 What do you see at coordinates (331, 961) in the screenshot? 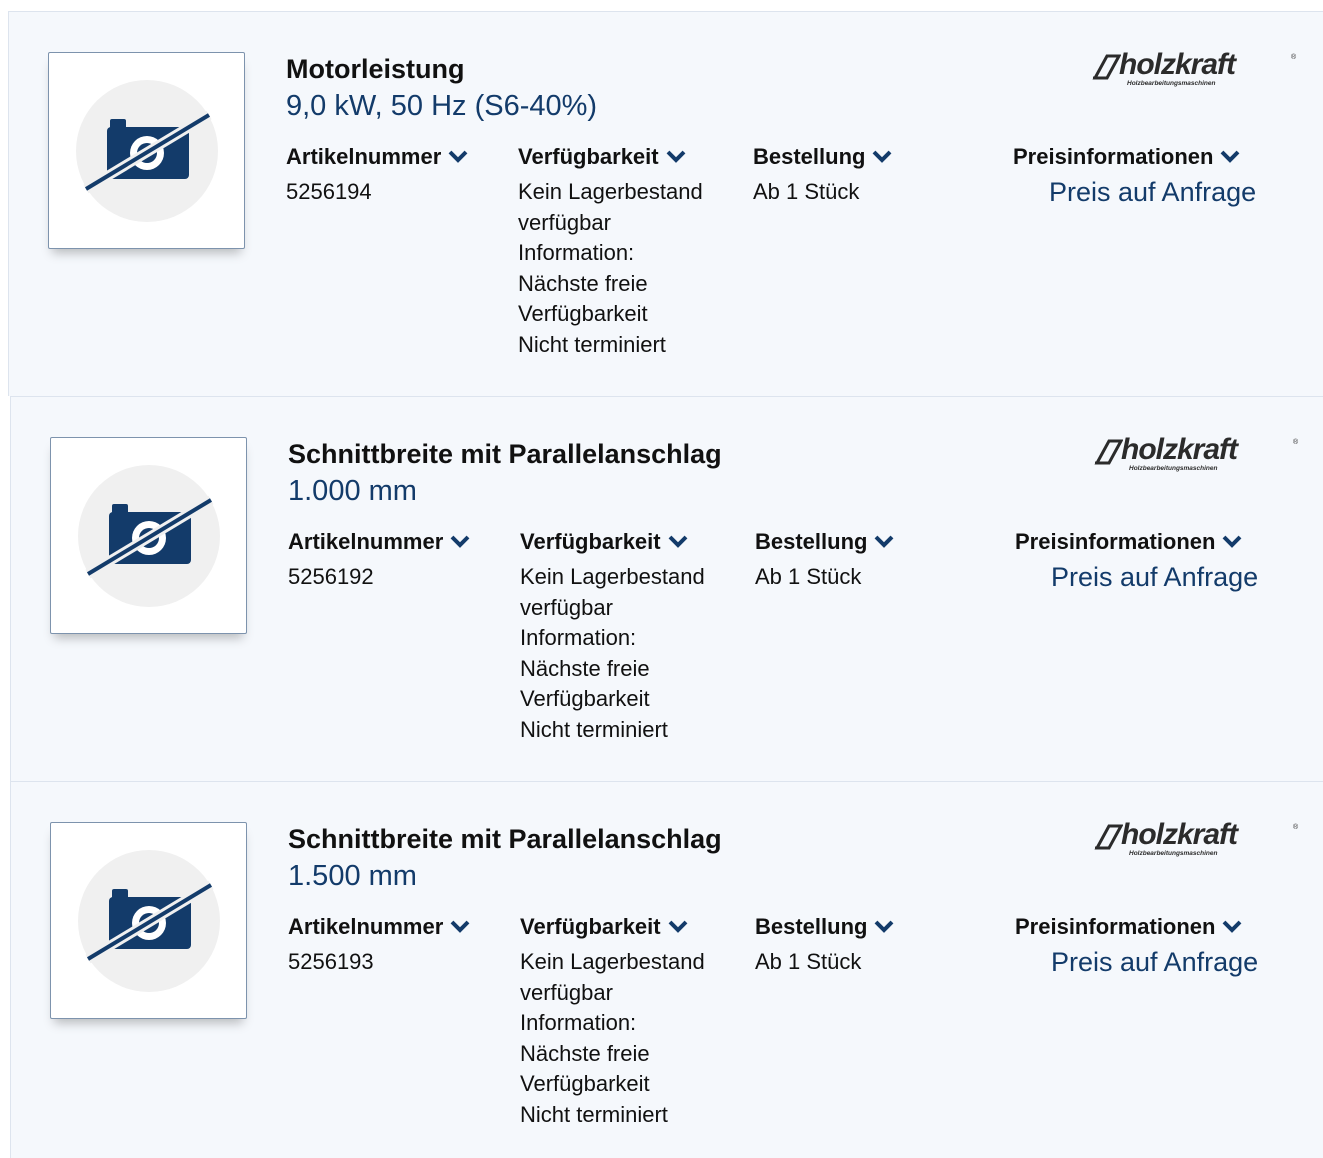
I see `article-number: 5256193` at bounding box center [331, 961].